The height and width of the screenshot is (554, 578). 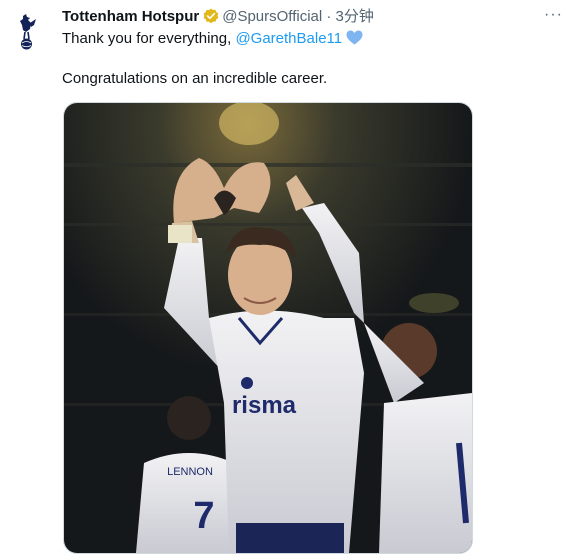 I want to click on verified-badge-icon, so click(x=211, y=16).